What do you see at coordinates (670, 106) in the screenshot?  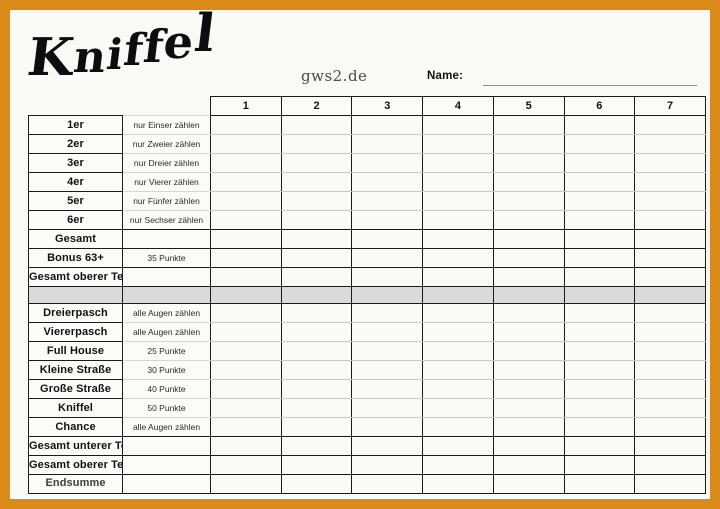 I see `column-header-7: 7` at bounding box center [670, 106].